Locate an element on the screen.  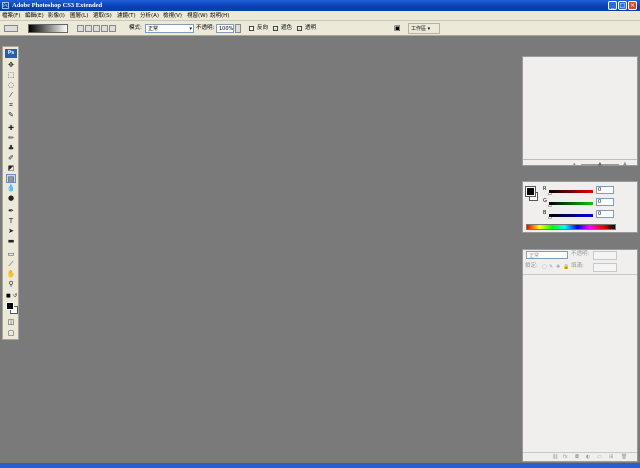
menu-filter: 濾鏡(T) is located at coordinates (126, 16).